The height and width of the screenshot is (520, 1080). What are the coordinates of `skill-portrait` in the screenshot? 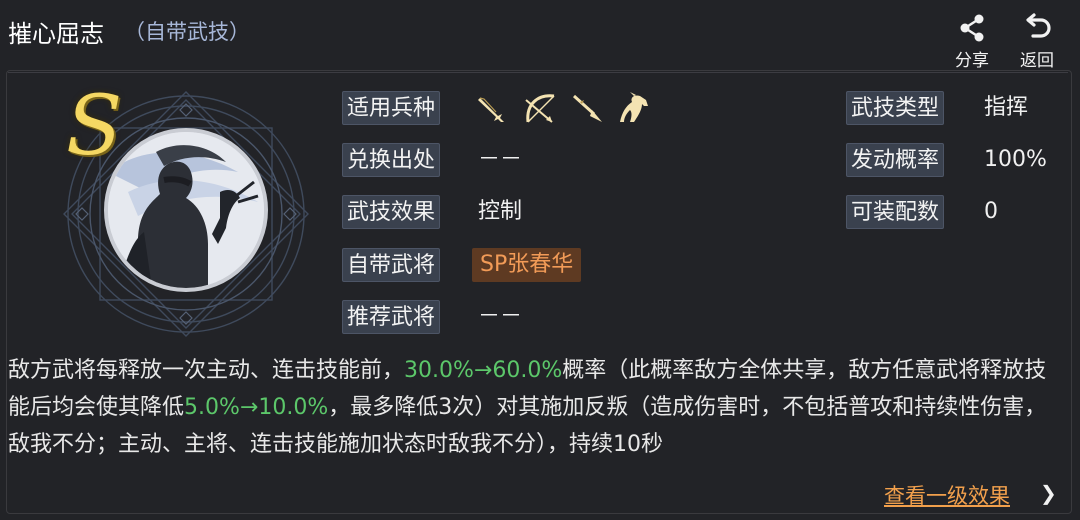 It's located at (186, 210).